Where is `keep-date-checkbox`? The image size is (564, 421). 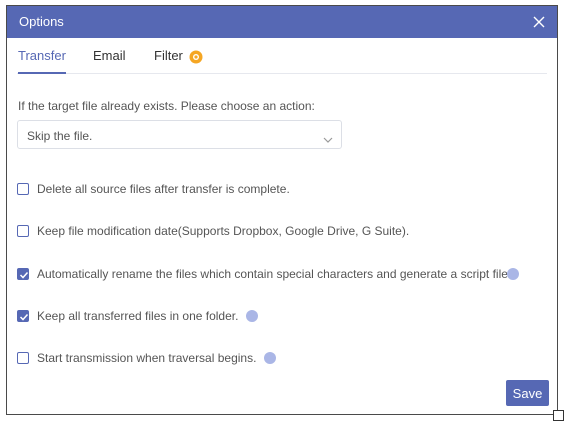
keep-date-checkbox is located at coordinates (23, 231).